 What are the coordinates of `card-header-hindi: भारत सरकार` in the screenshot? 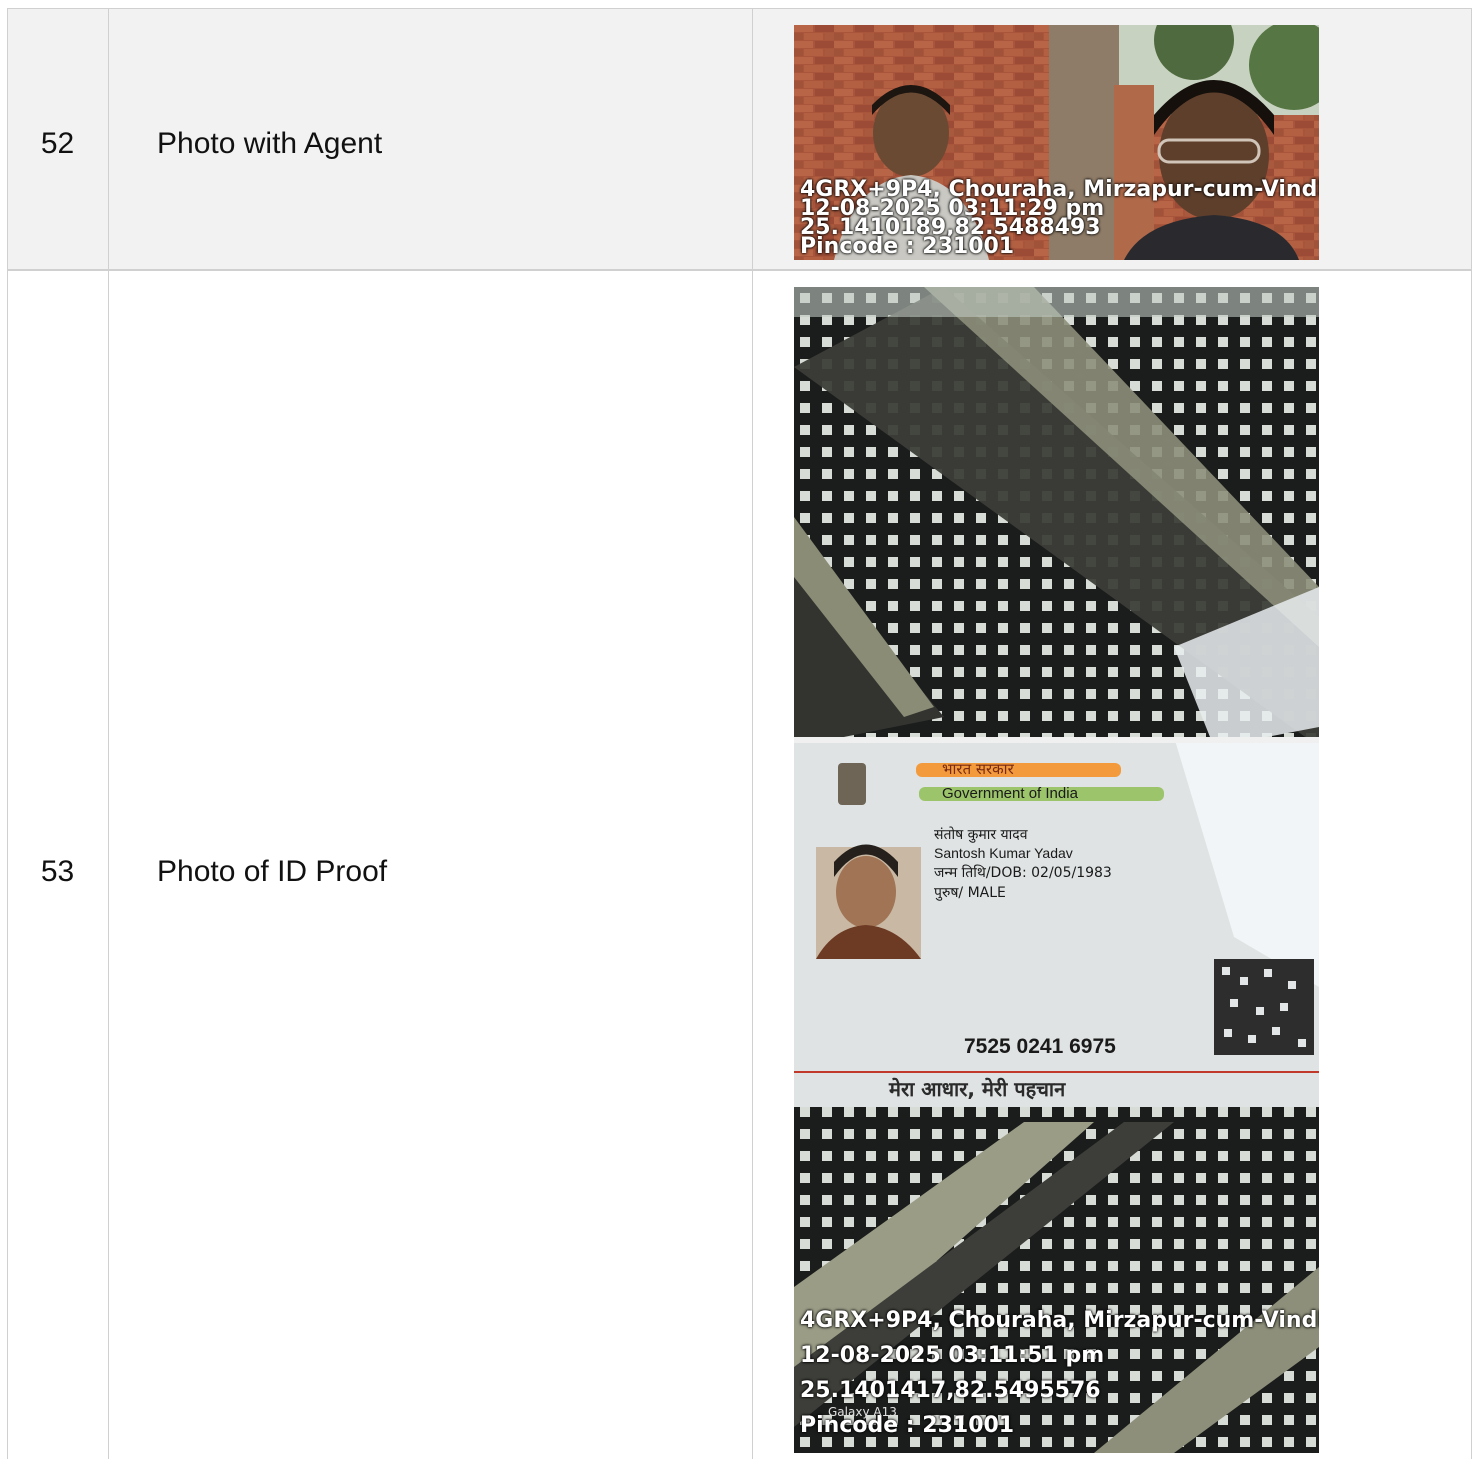 It's located at (978, 769).